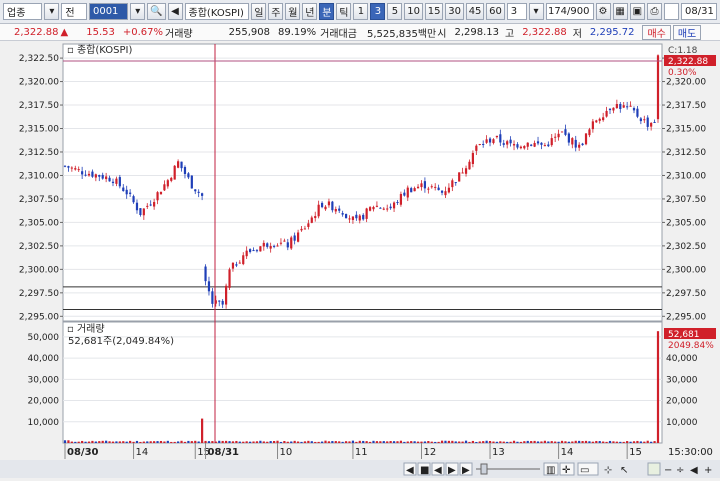  What do you see at coordinates (175, 11) in the screenshot?
I see `speaker-icon: ◀` at bounding box center [175, 11].